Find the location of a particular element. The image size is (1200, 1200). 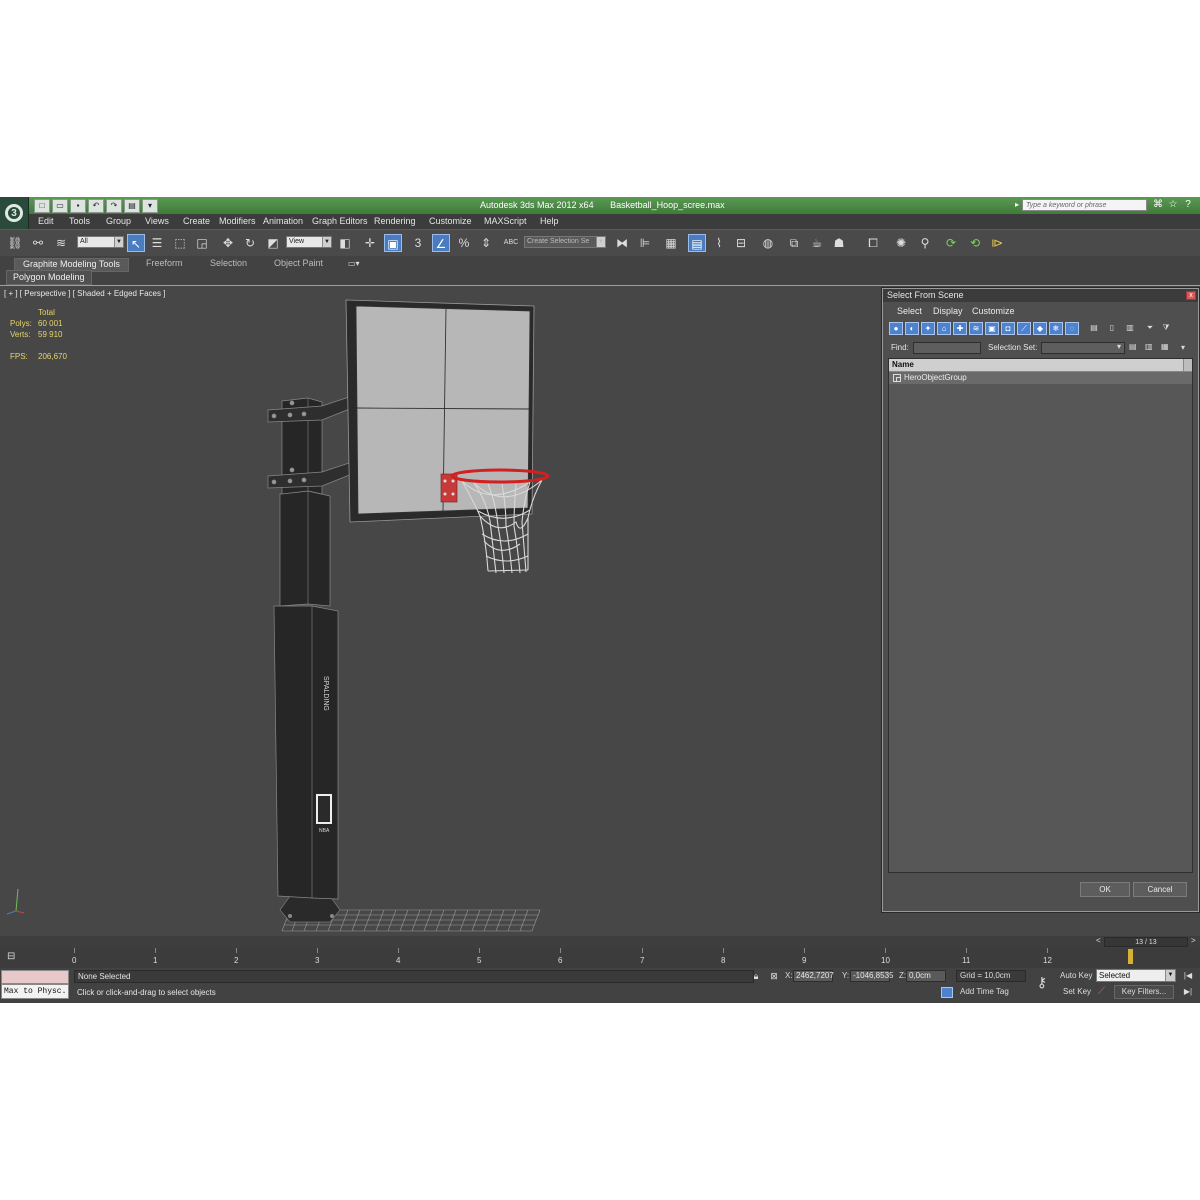

menu-views: Views is located at coordinates (157, 221).